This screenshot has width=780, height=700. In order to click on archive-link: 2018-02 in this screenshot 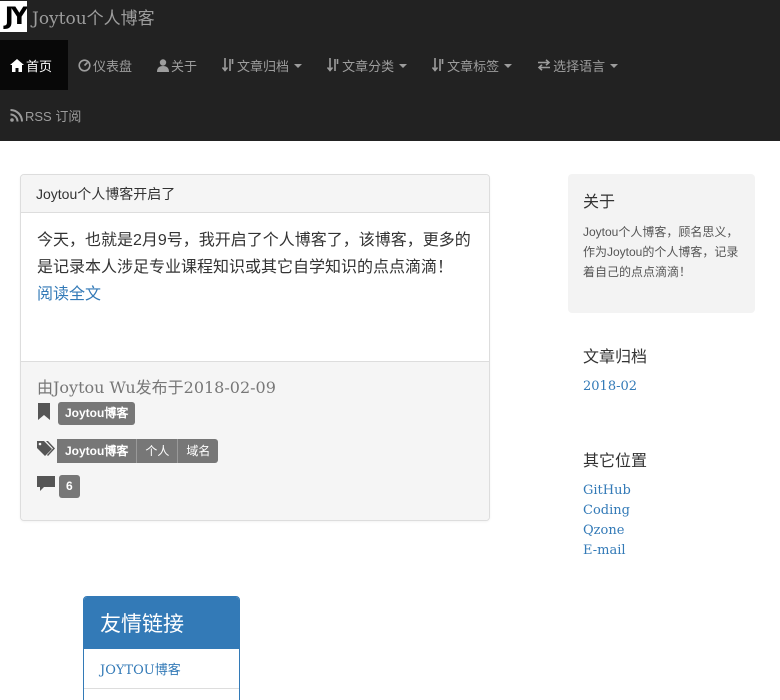, I will do `click(668, 387)`.